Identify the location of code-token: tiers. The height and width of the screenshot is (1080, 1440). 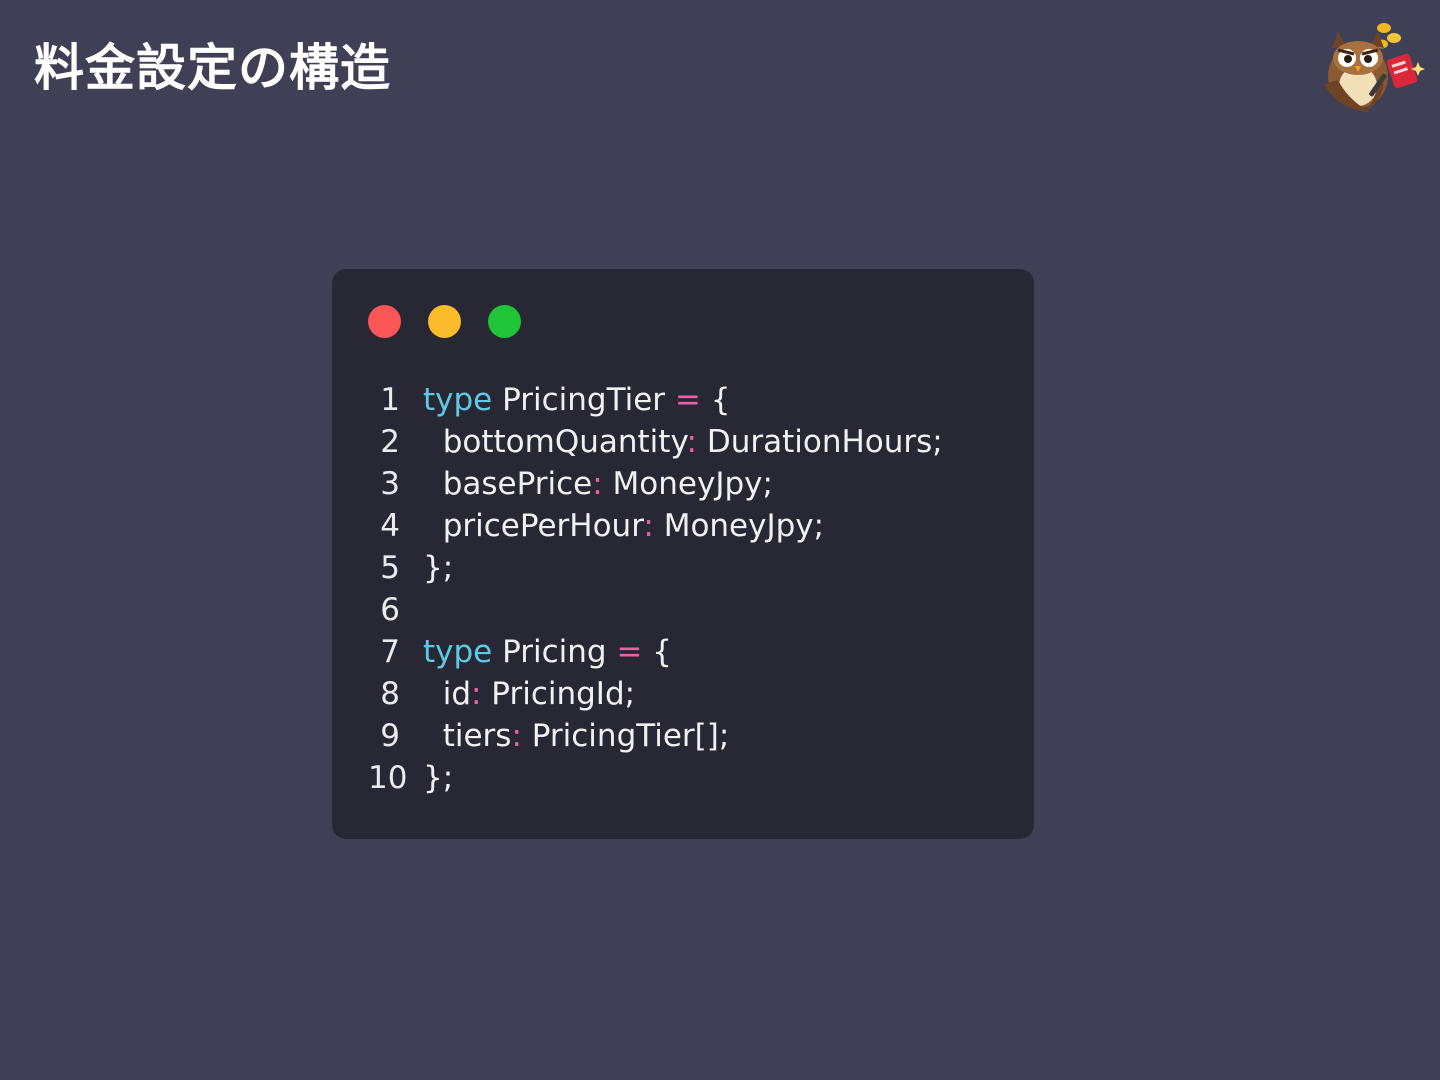
(467, 736).